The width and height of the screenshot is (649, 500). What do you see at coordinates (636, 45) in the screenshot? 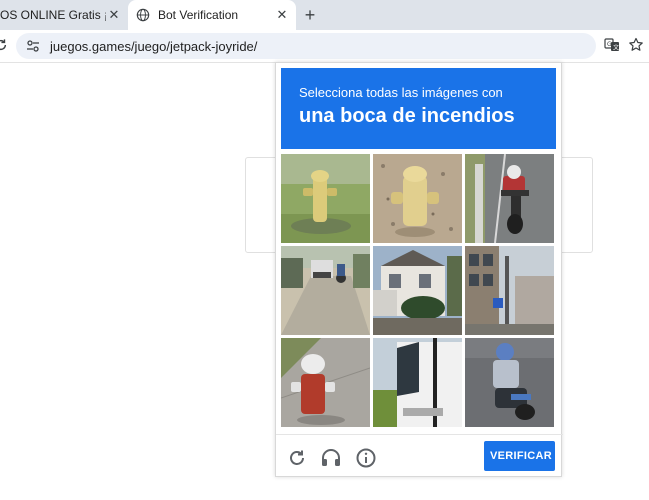
I see `bookmark-star-icon` at bounding box center [636, 45].